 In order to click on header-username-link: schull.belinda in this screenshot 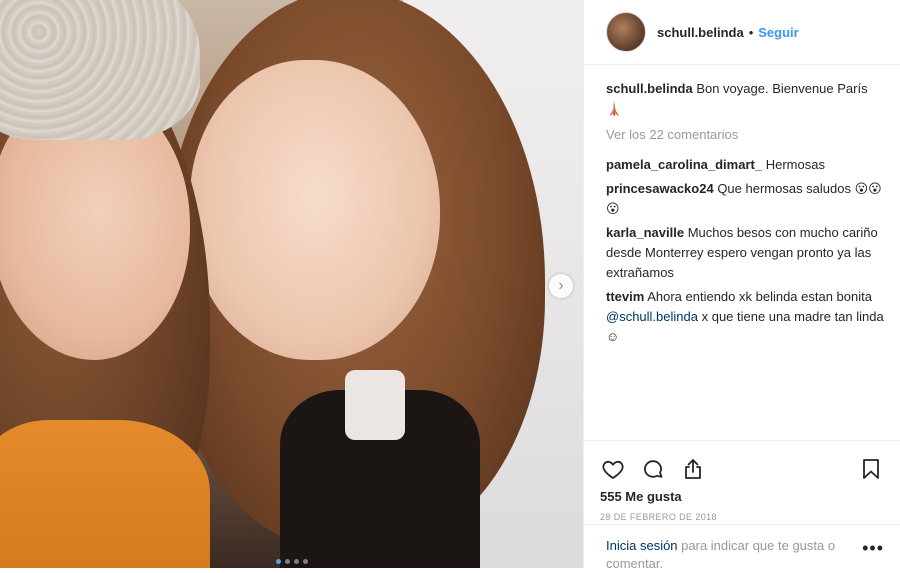, I will do `click(700, 32)`.